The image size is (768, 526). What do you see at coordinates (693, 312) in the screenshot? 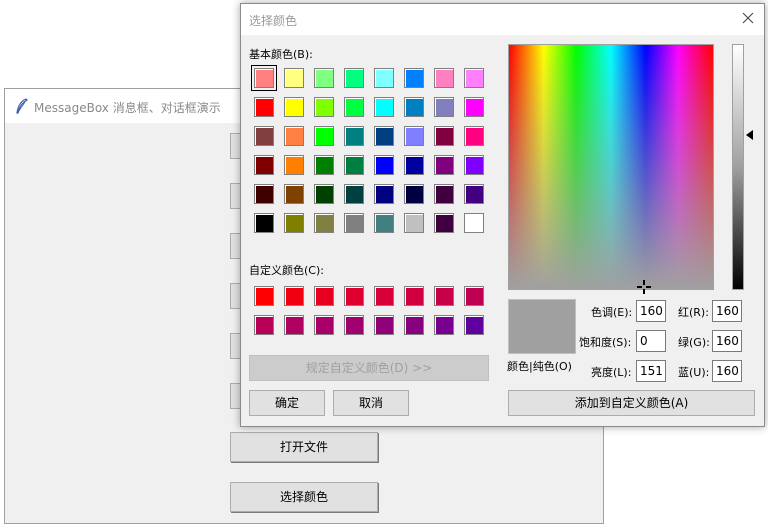
I see `red-label: 红(R):` at bounding box center [693, 312].